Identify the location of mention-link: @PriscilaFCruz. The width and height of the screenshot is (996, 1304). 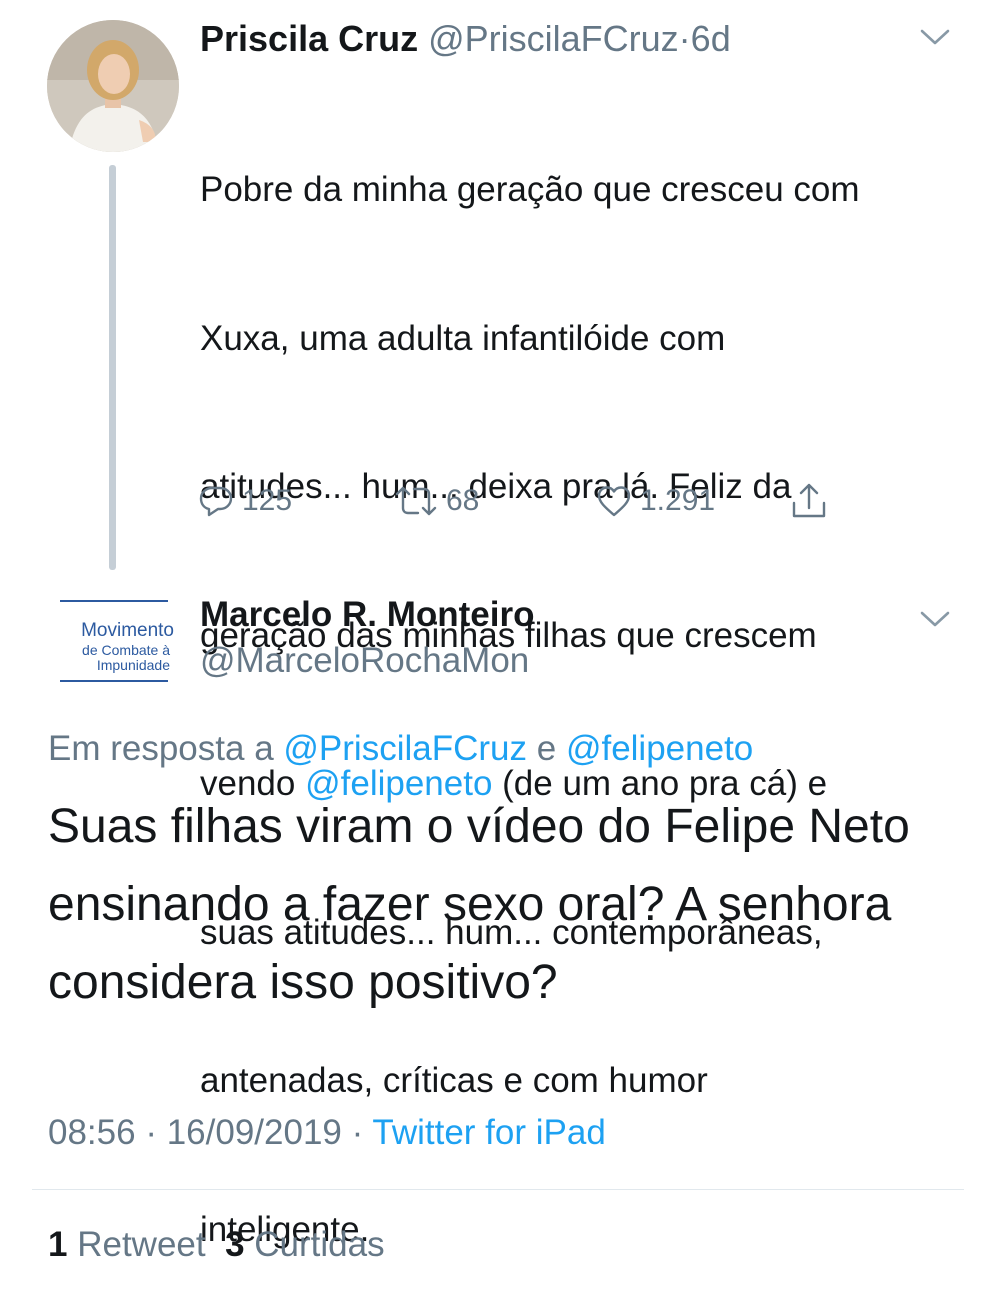
(405, 748).